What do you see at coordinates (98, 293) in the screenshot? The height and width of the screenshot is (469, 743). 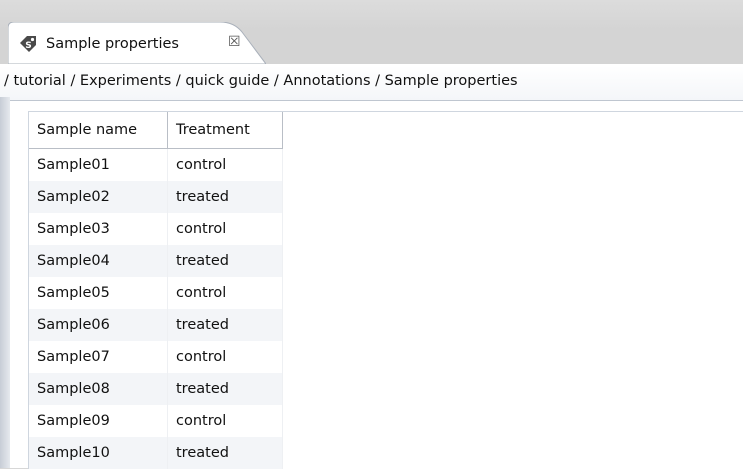 I see `sample-name-cell: Sample05` at bounding box center [98, 293].